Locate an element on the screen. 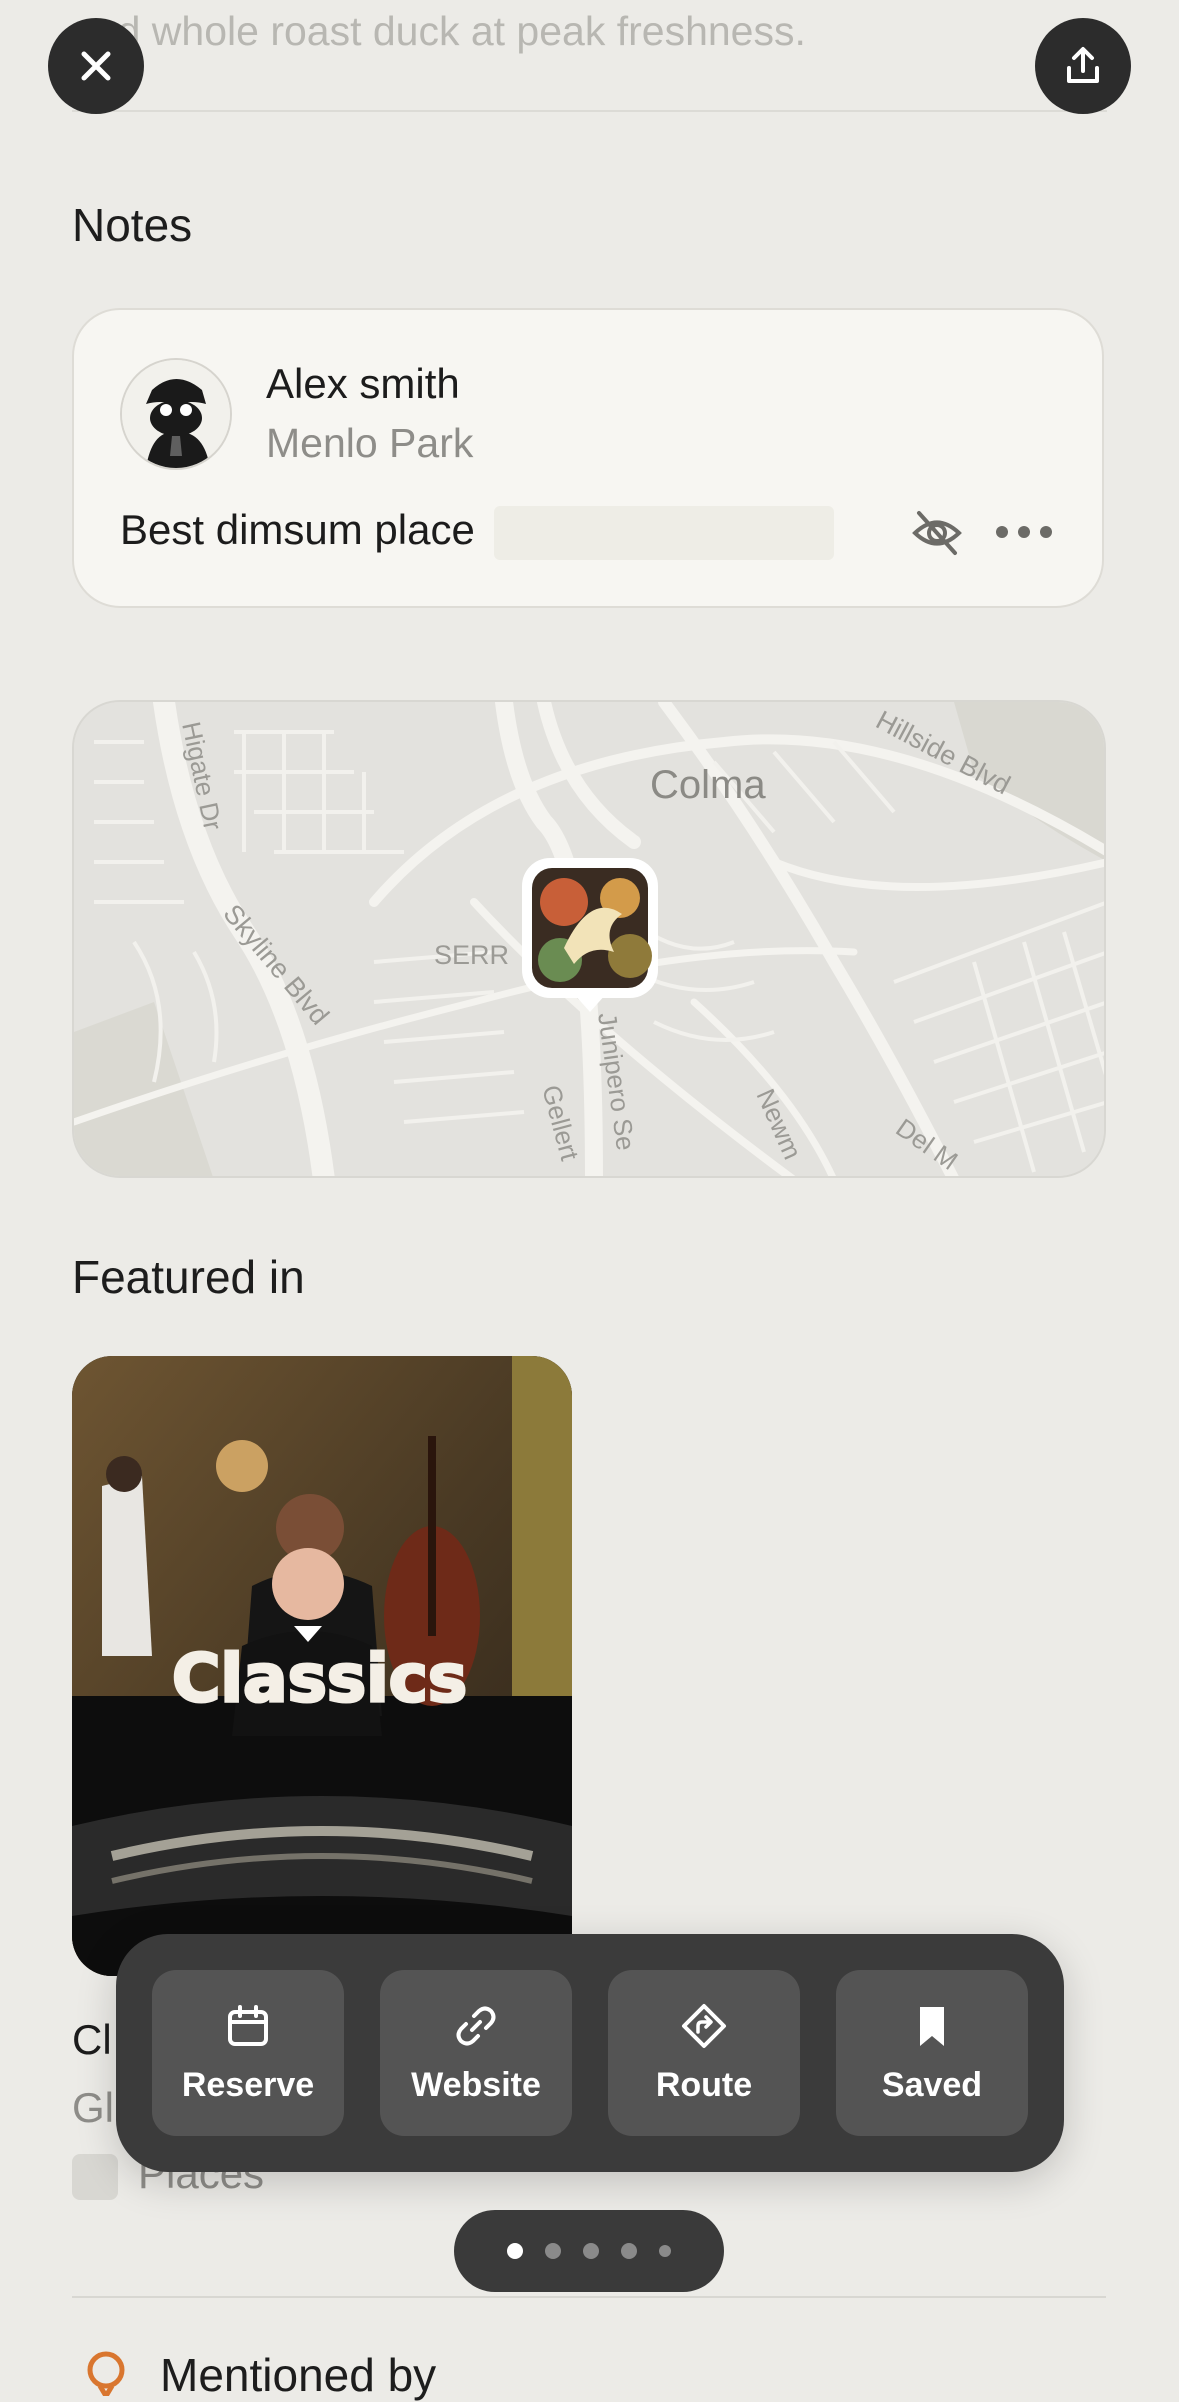 This screenshot has width=1179, height=2402. directions-icon is located at coordinates (704, 2025).